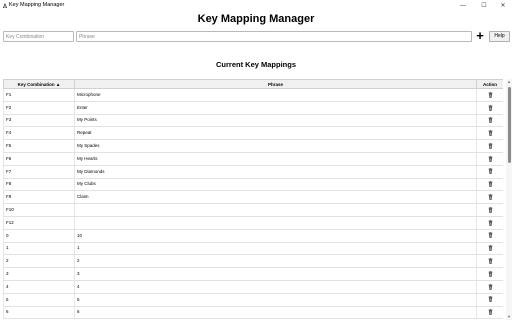 This screenshot has width=512, height=320. I want to click on table-row: F3 My Points, so click(253, 121).